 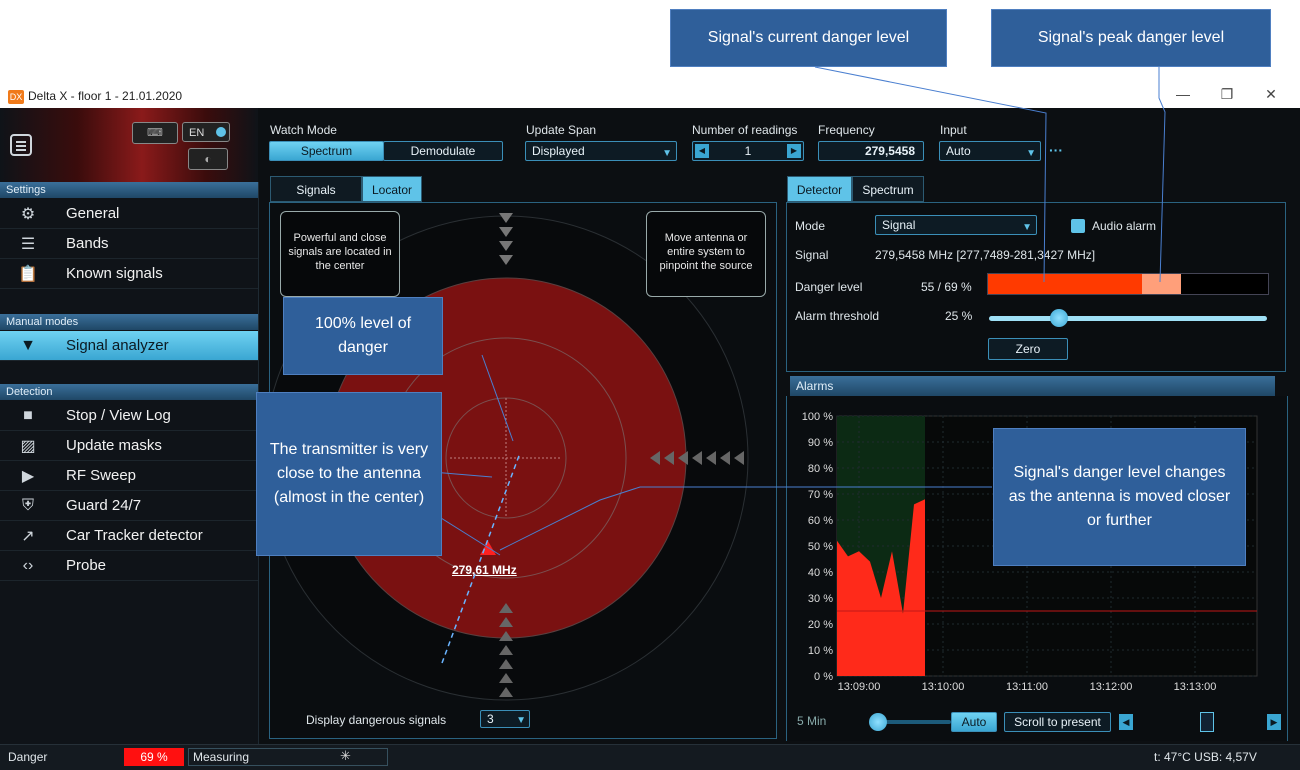 What do you see at coordinates (810, 226) in the screenshot?
I see `mode-label: Mode` at bounding box center [810, 226].